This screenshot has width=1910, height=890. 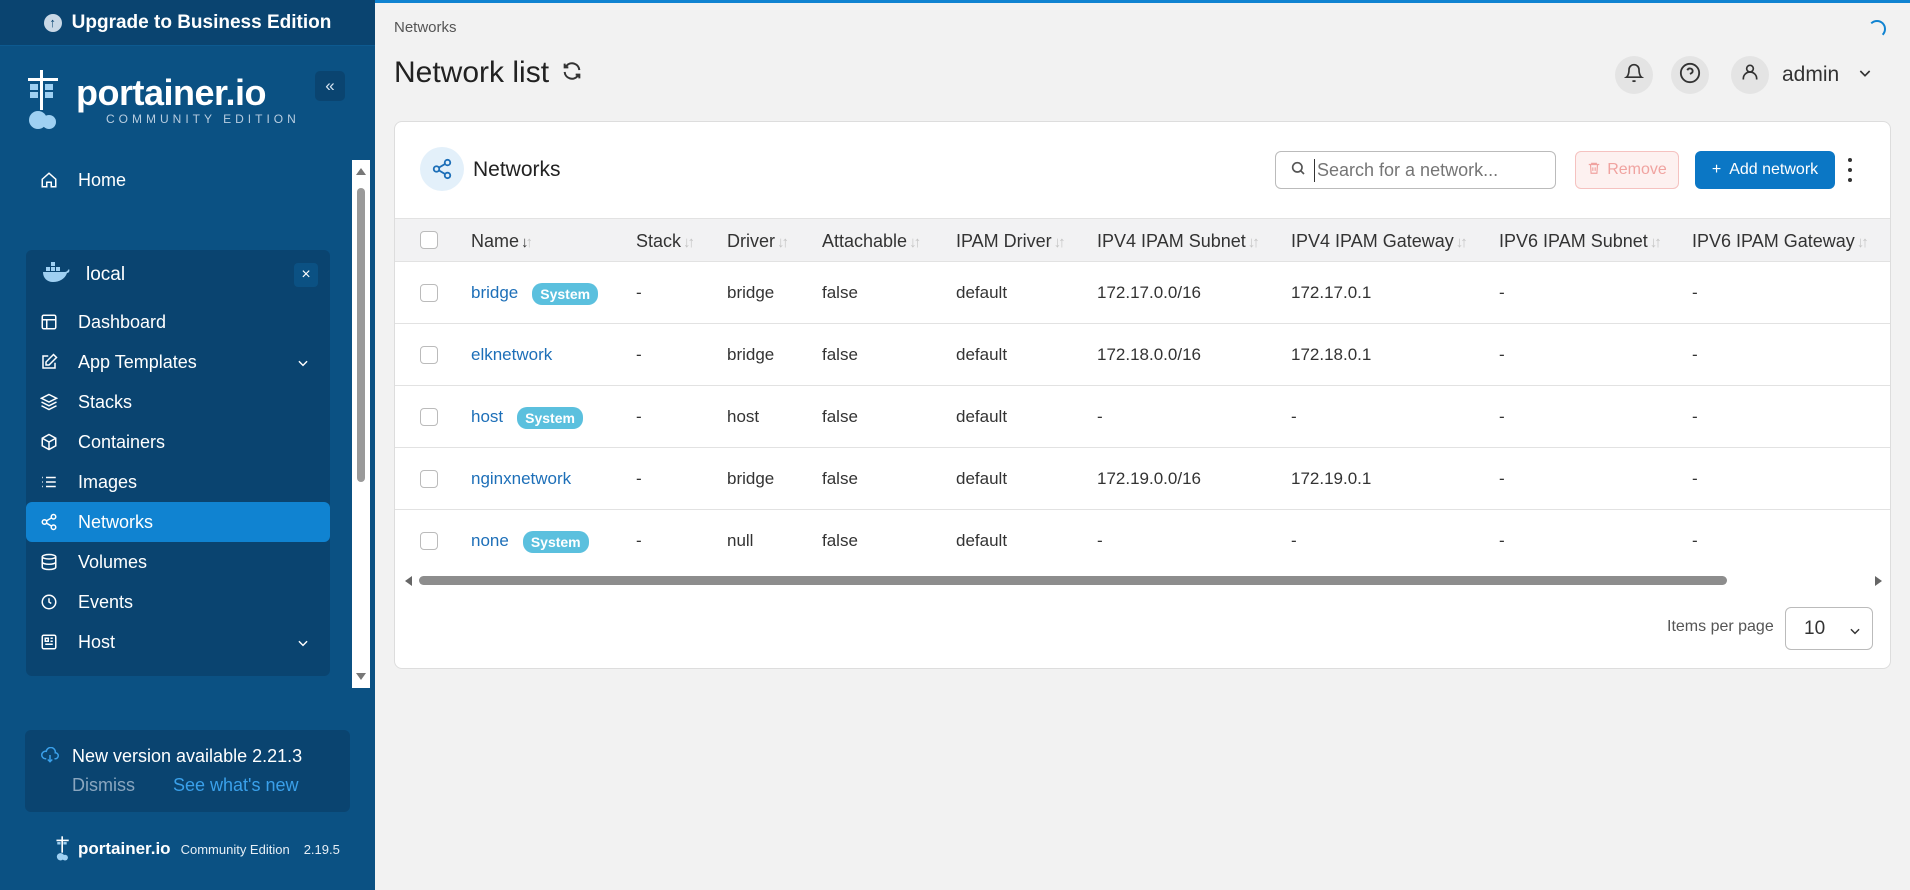 What do you see at coordinates (178, 180) in the screenshot?
I see `sidebar-item-home: Home` at bounding box center [178, 180].